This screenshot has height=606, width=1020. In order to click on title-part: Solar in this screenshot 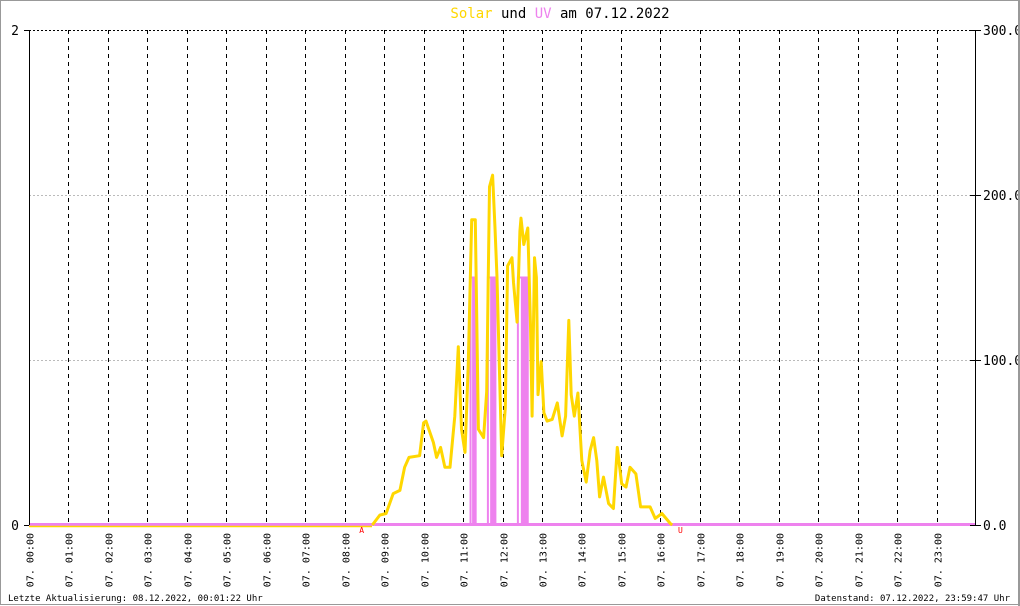, I will do `click(471, 14)`.